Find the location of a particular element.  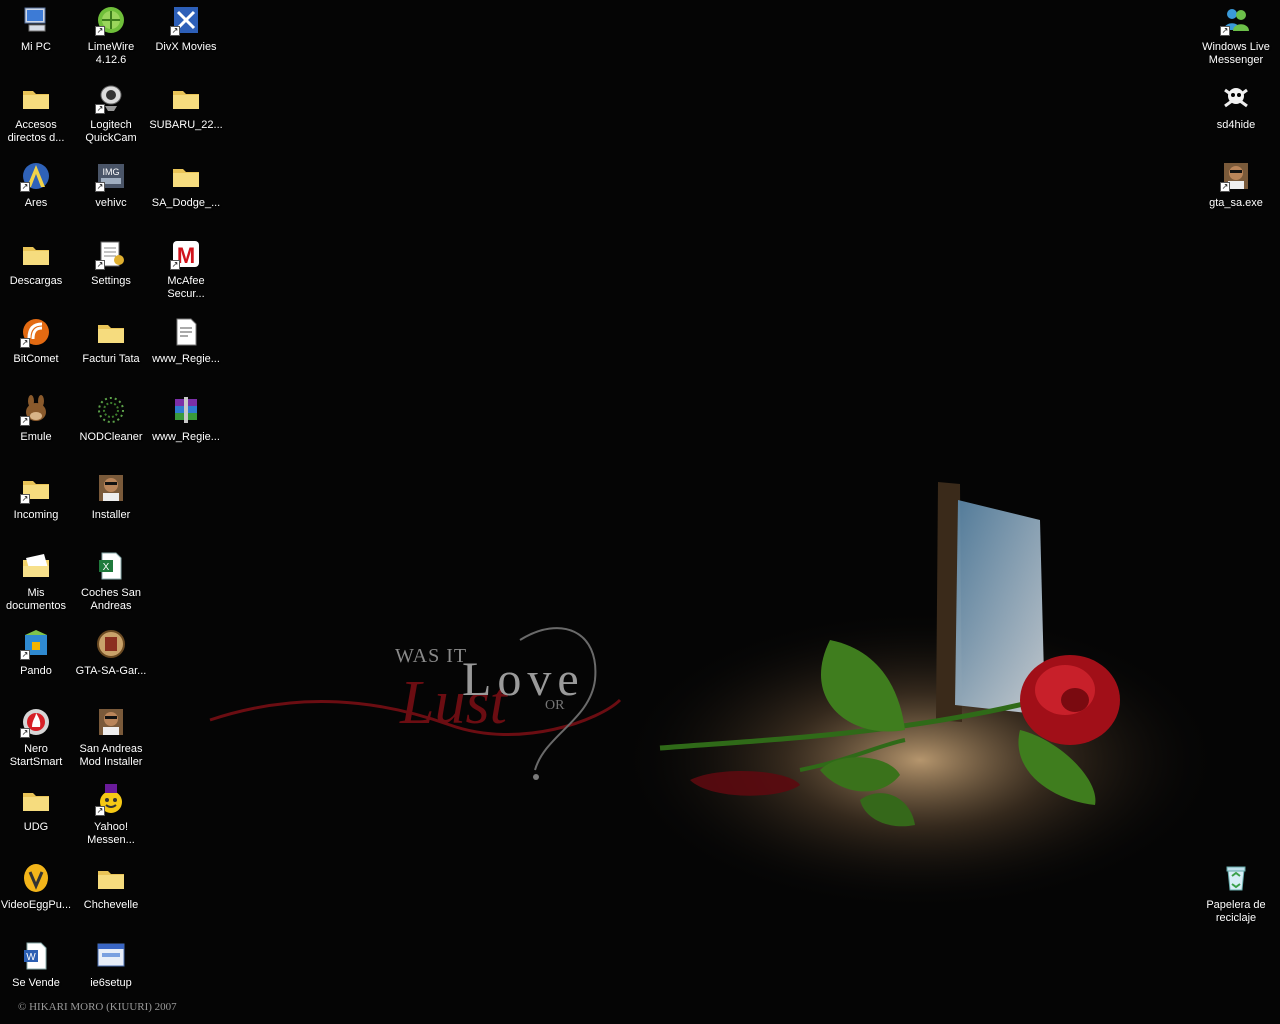

desktop-shortcut-label: Coches San Andreas is located at coordinates (111, 599).